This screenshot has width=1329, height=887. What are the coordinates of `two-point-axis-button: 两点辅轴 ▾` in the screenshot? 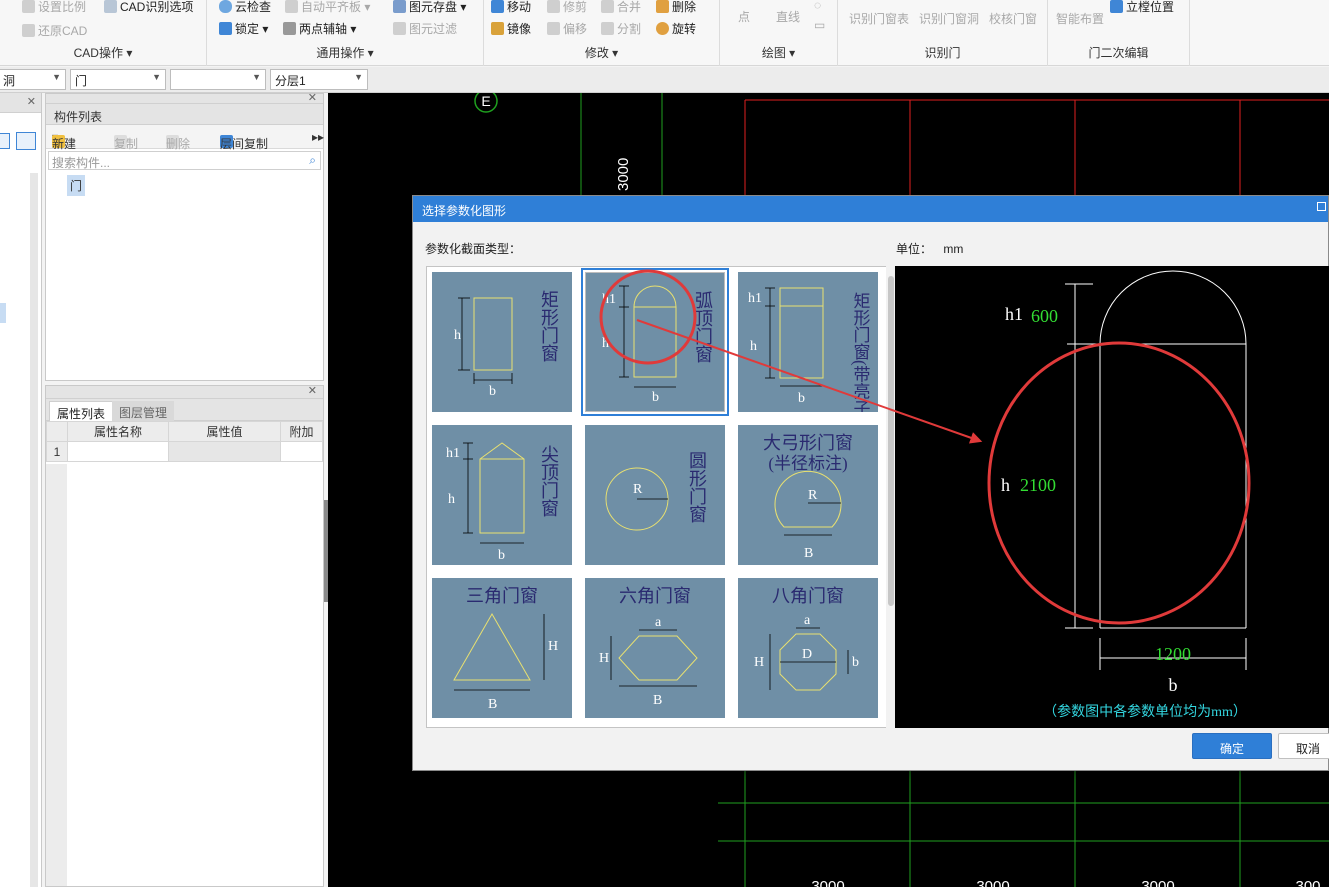 It's located at (319, 28).